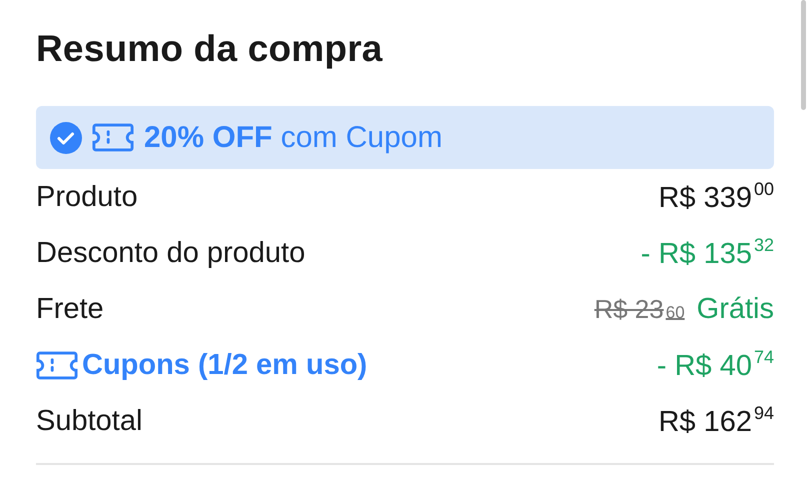 The width and height of the screenshot is (810, 500). What do you see at coordinates (89, 421) in the screenshot?
I see `row-label: Subtotal` at bounding box center [89, 421].